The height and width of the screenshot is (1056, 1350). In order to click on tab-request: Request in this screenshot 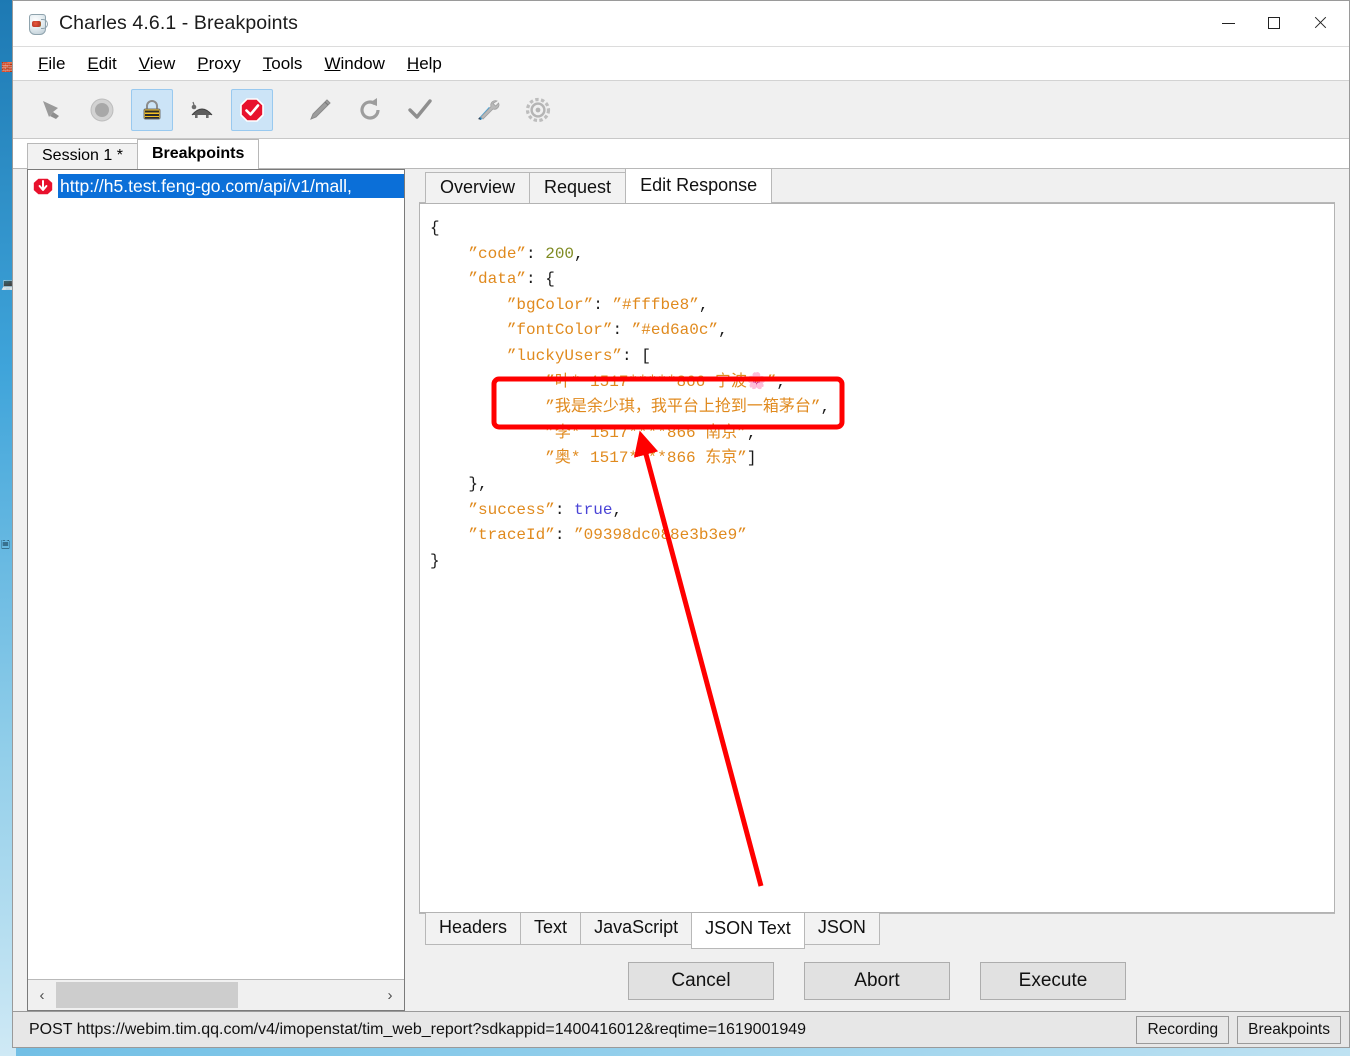, I will do `click(578, 187)`.